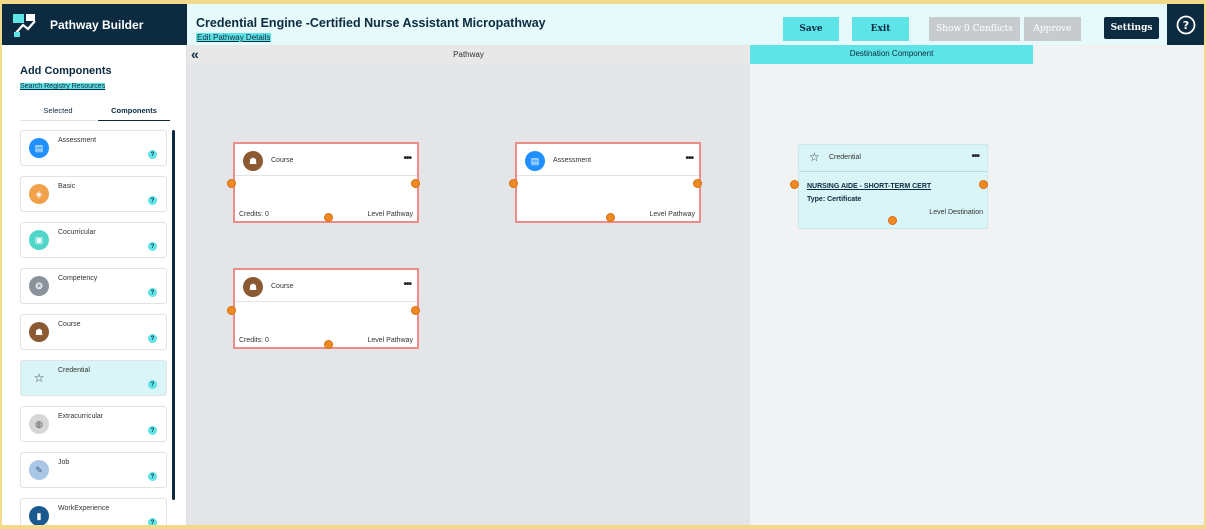 The width and height of the screenshot is (1206, 529). What do you see at coordinates (834, 199) in the screenshot?
I see `credential-type: Type: Certificate` at bounding box center [834, 199].